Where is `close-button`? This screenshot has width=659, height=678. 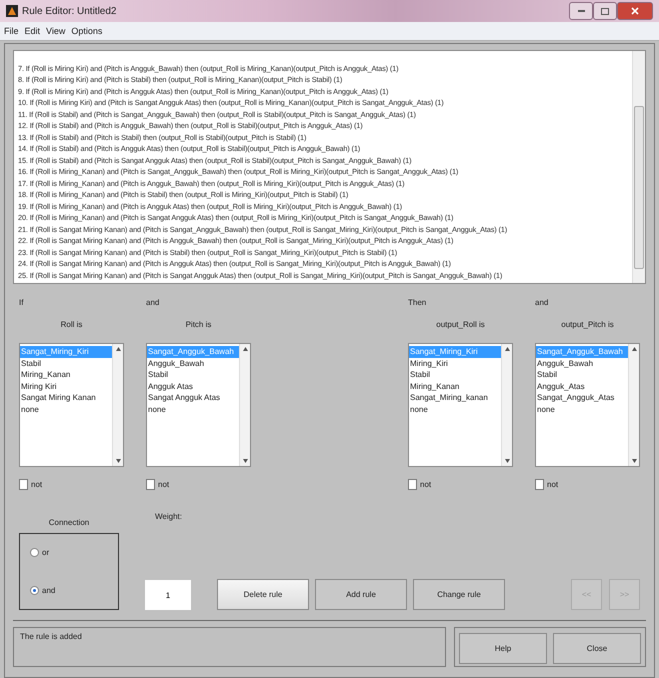
close-button is located at coordinates (635, 11).